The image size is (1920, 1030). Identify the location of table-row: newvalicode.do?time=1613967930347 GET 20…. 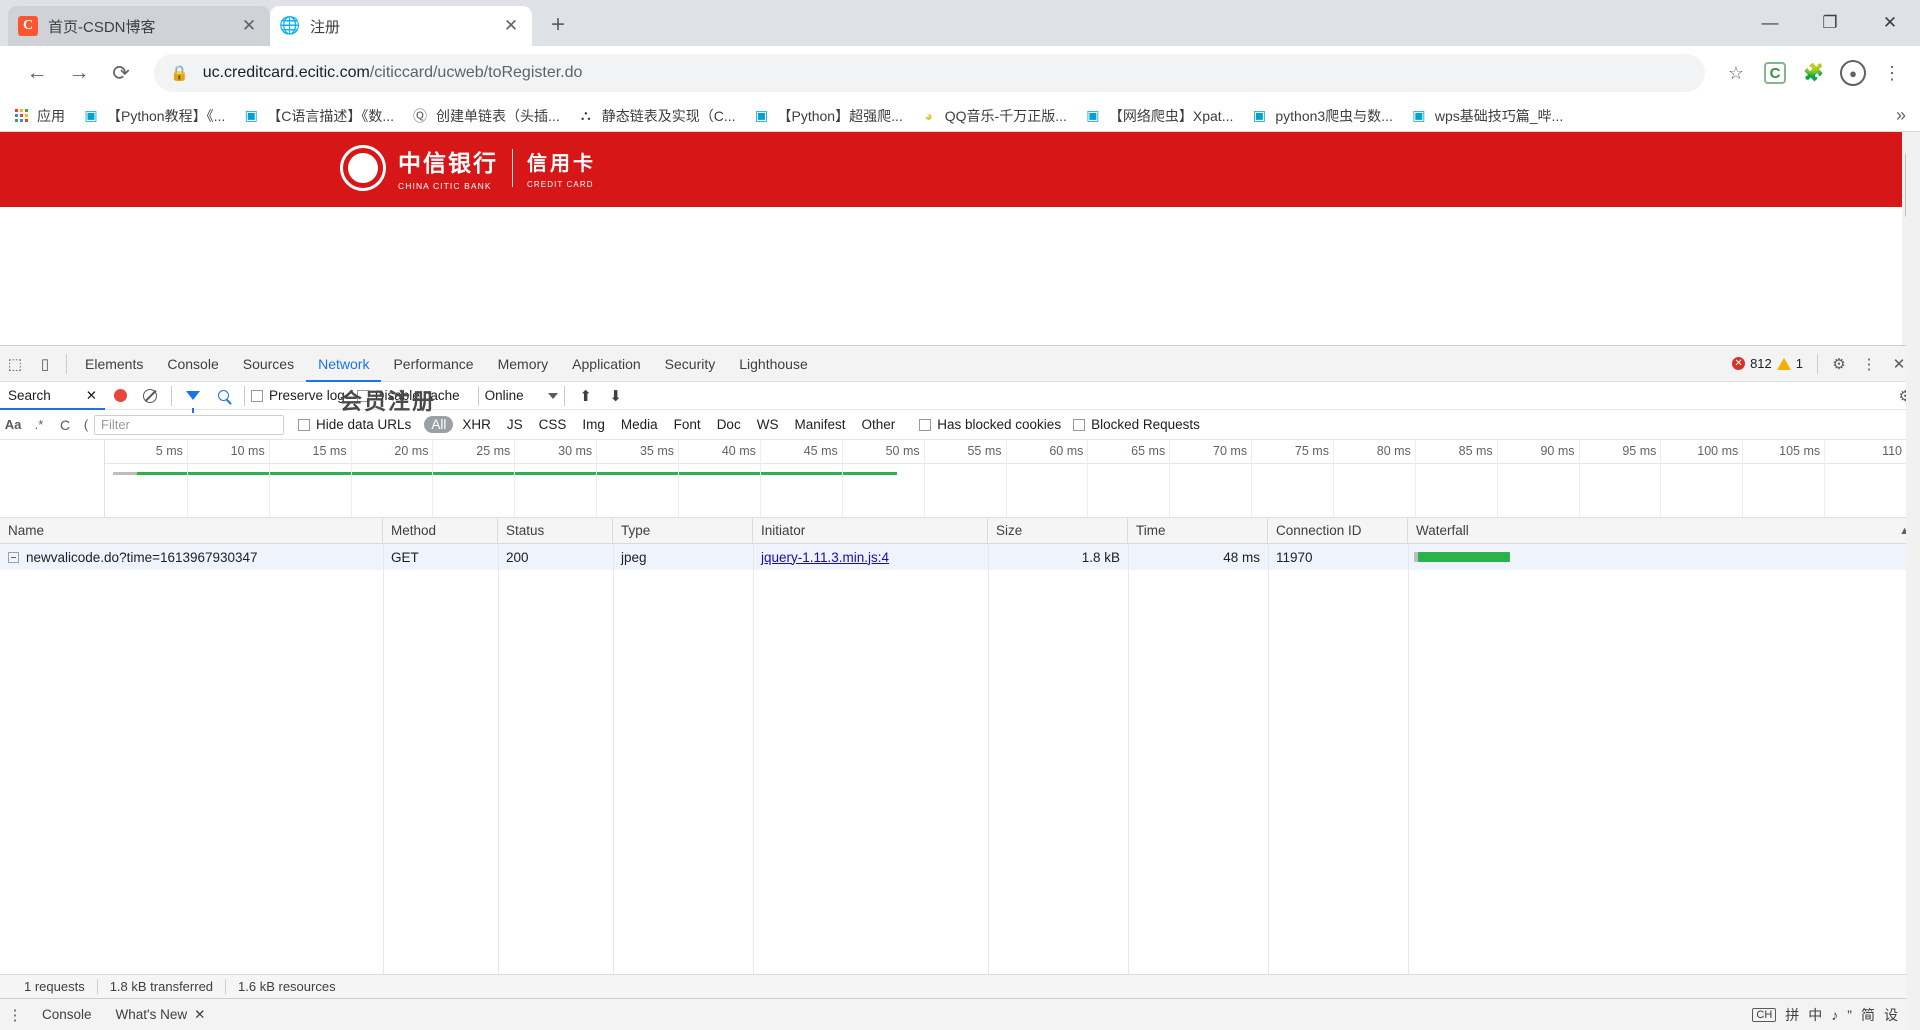
(960, 557).